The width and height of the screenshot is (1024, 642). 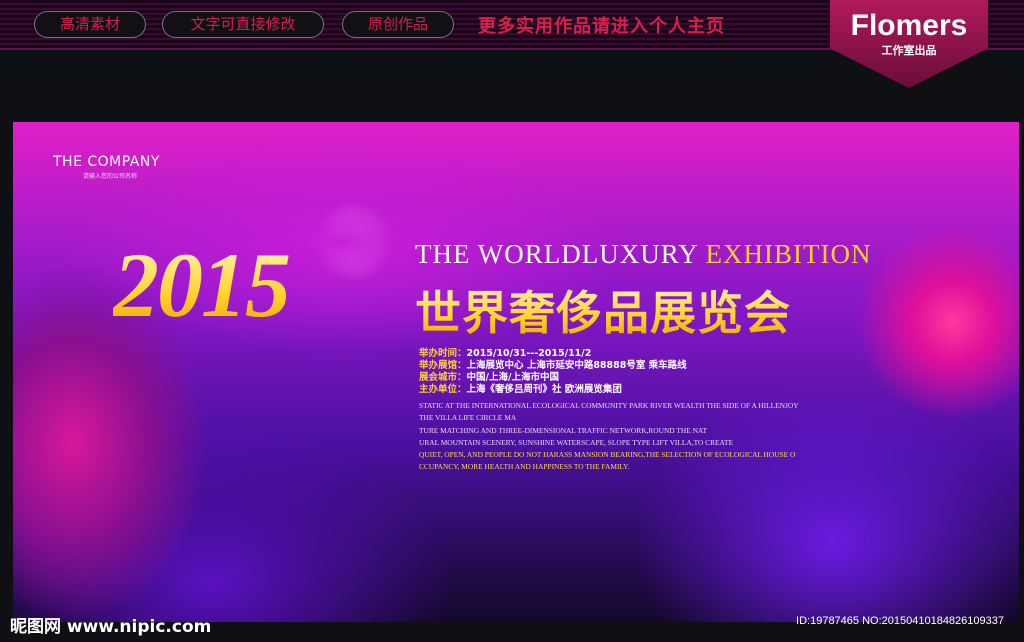 I want to click on info-row: 主办单位：上海《奢侈吕周刊》社 欧洲展览集团, so click(x=553, y=390).